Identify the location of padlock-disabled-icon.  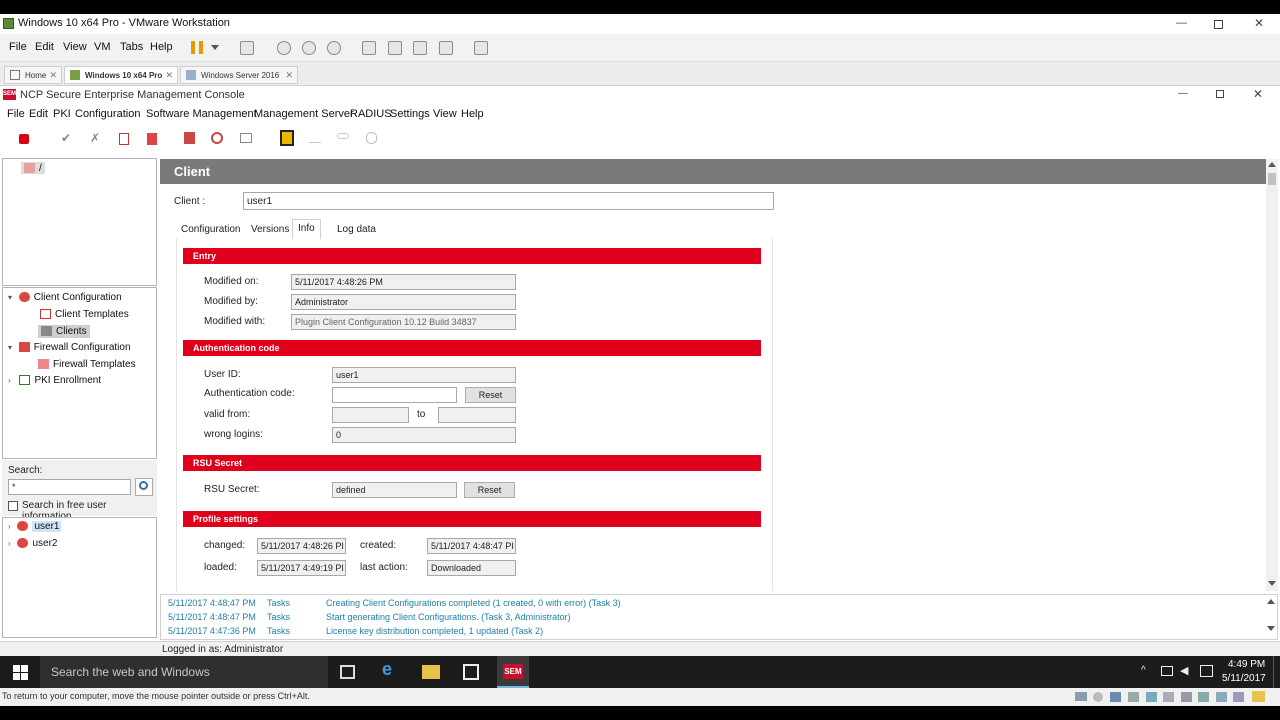
(371, 138).